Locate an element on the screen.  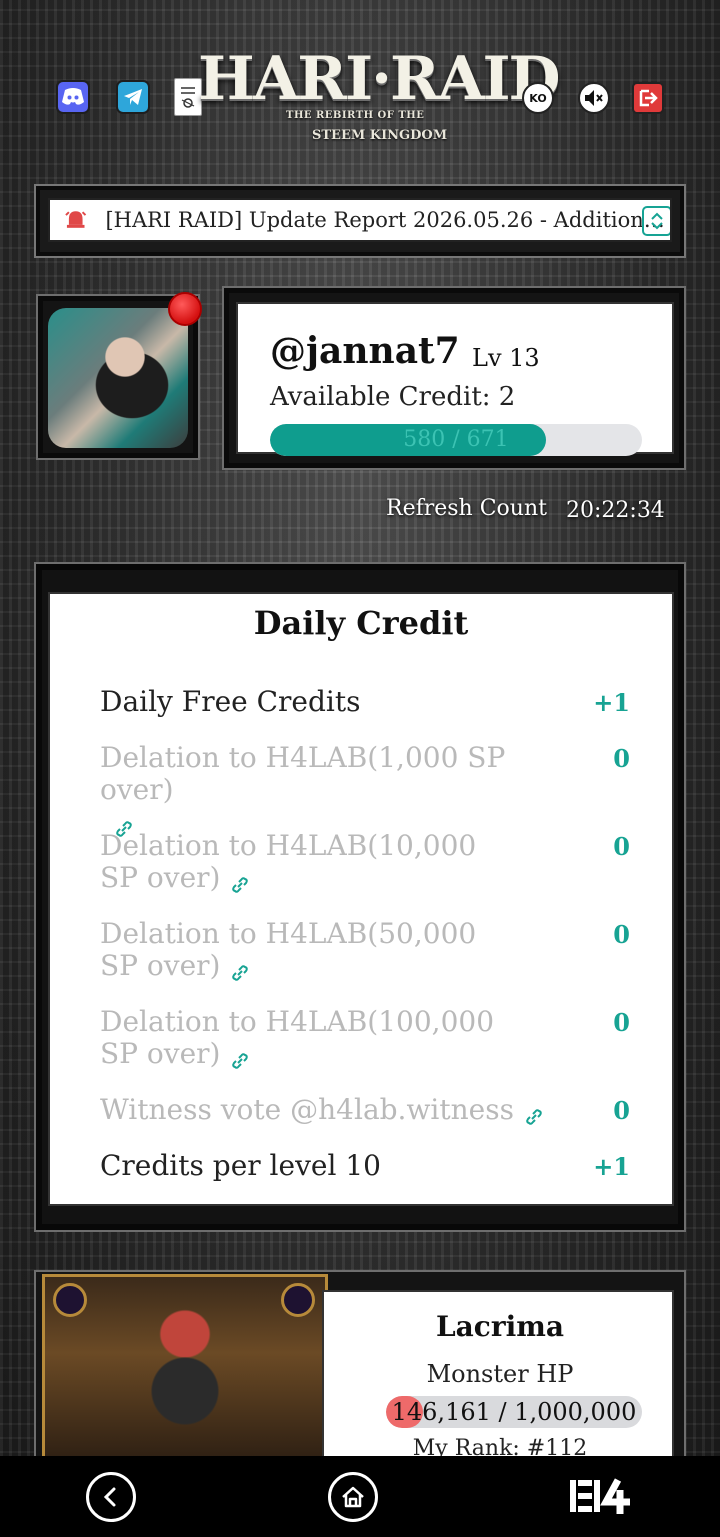
sound-toggle is located at coordinates (594, 98).